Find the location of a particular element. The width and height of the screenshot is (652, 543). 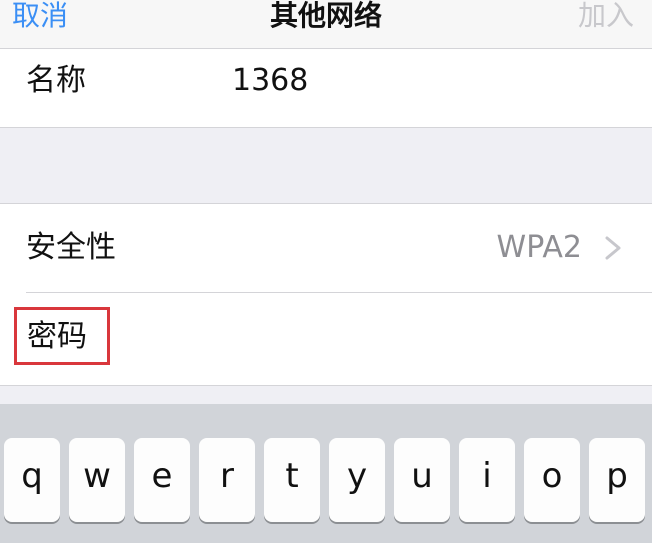

key-r: r is located at coordinates (227, 480).